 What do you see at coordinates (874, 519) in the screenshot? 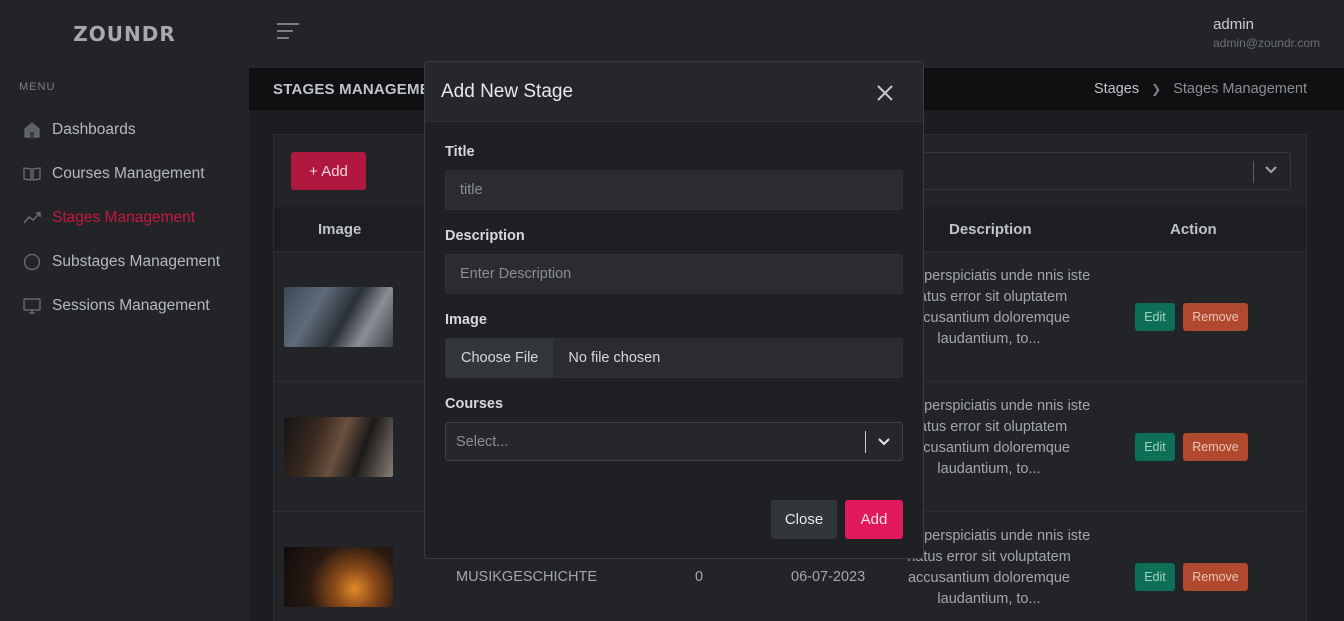
I see `submit-add-button: Add` at bounding box center [874, 519].